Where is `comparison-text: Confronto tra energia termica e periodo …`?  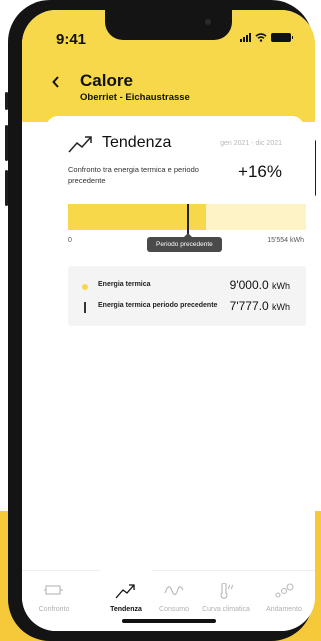 comparison-text: Confronto tra energia termica e periodo … is located at coordinates (133, 175).